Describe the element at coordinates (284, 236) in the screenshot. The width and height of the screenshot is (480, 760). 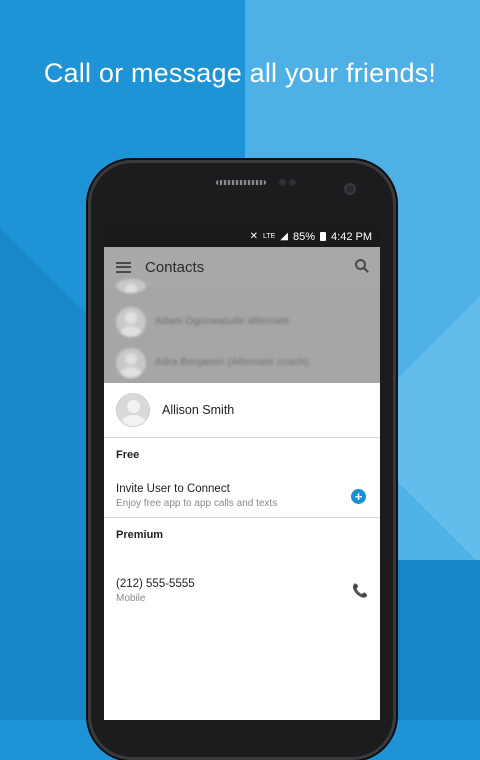
I see `signal-icon: ◢` at that location.